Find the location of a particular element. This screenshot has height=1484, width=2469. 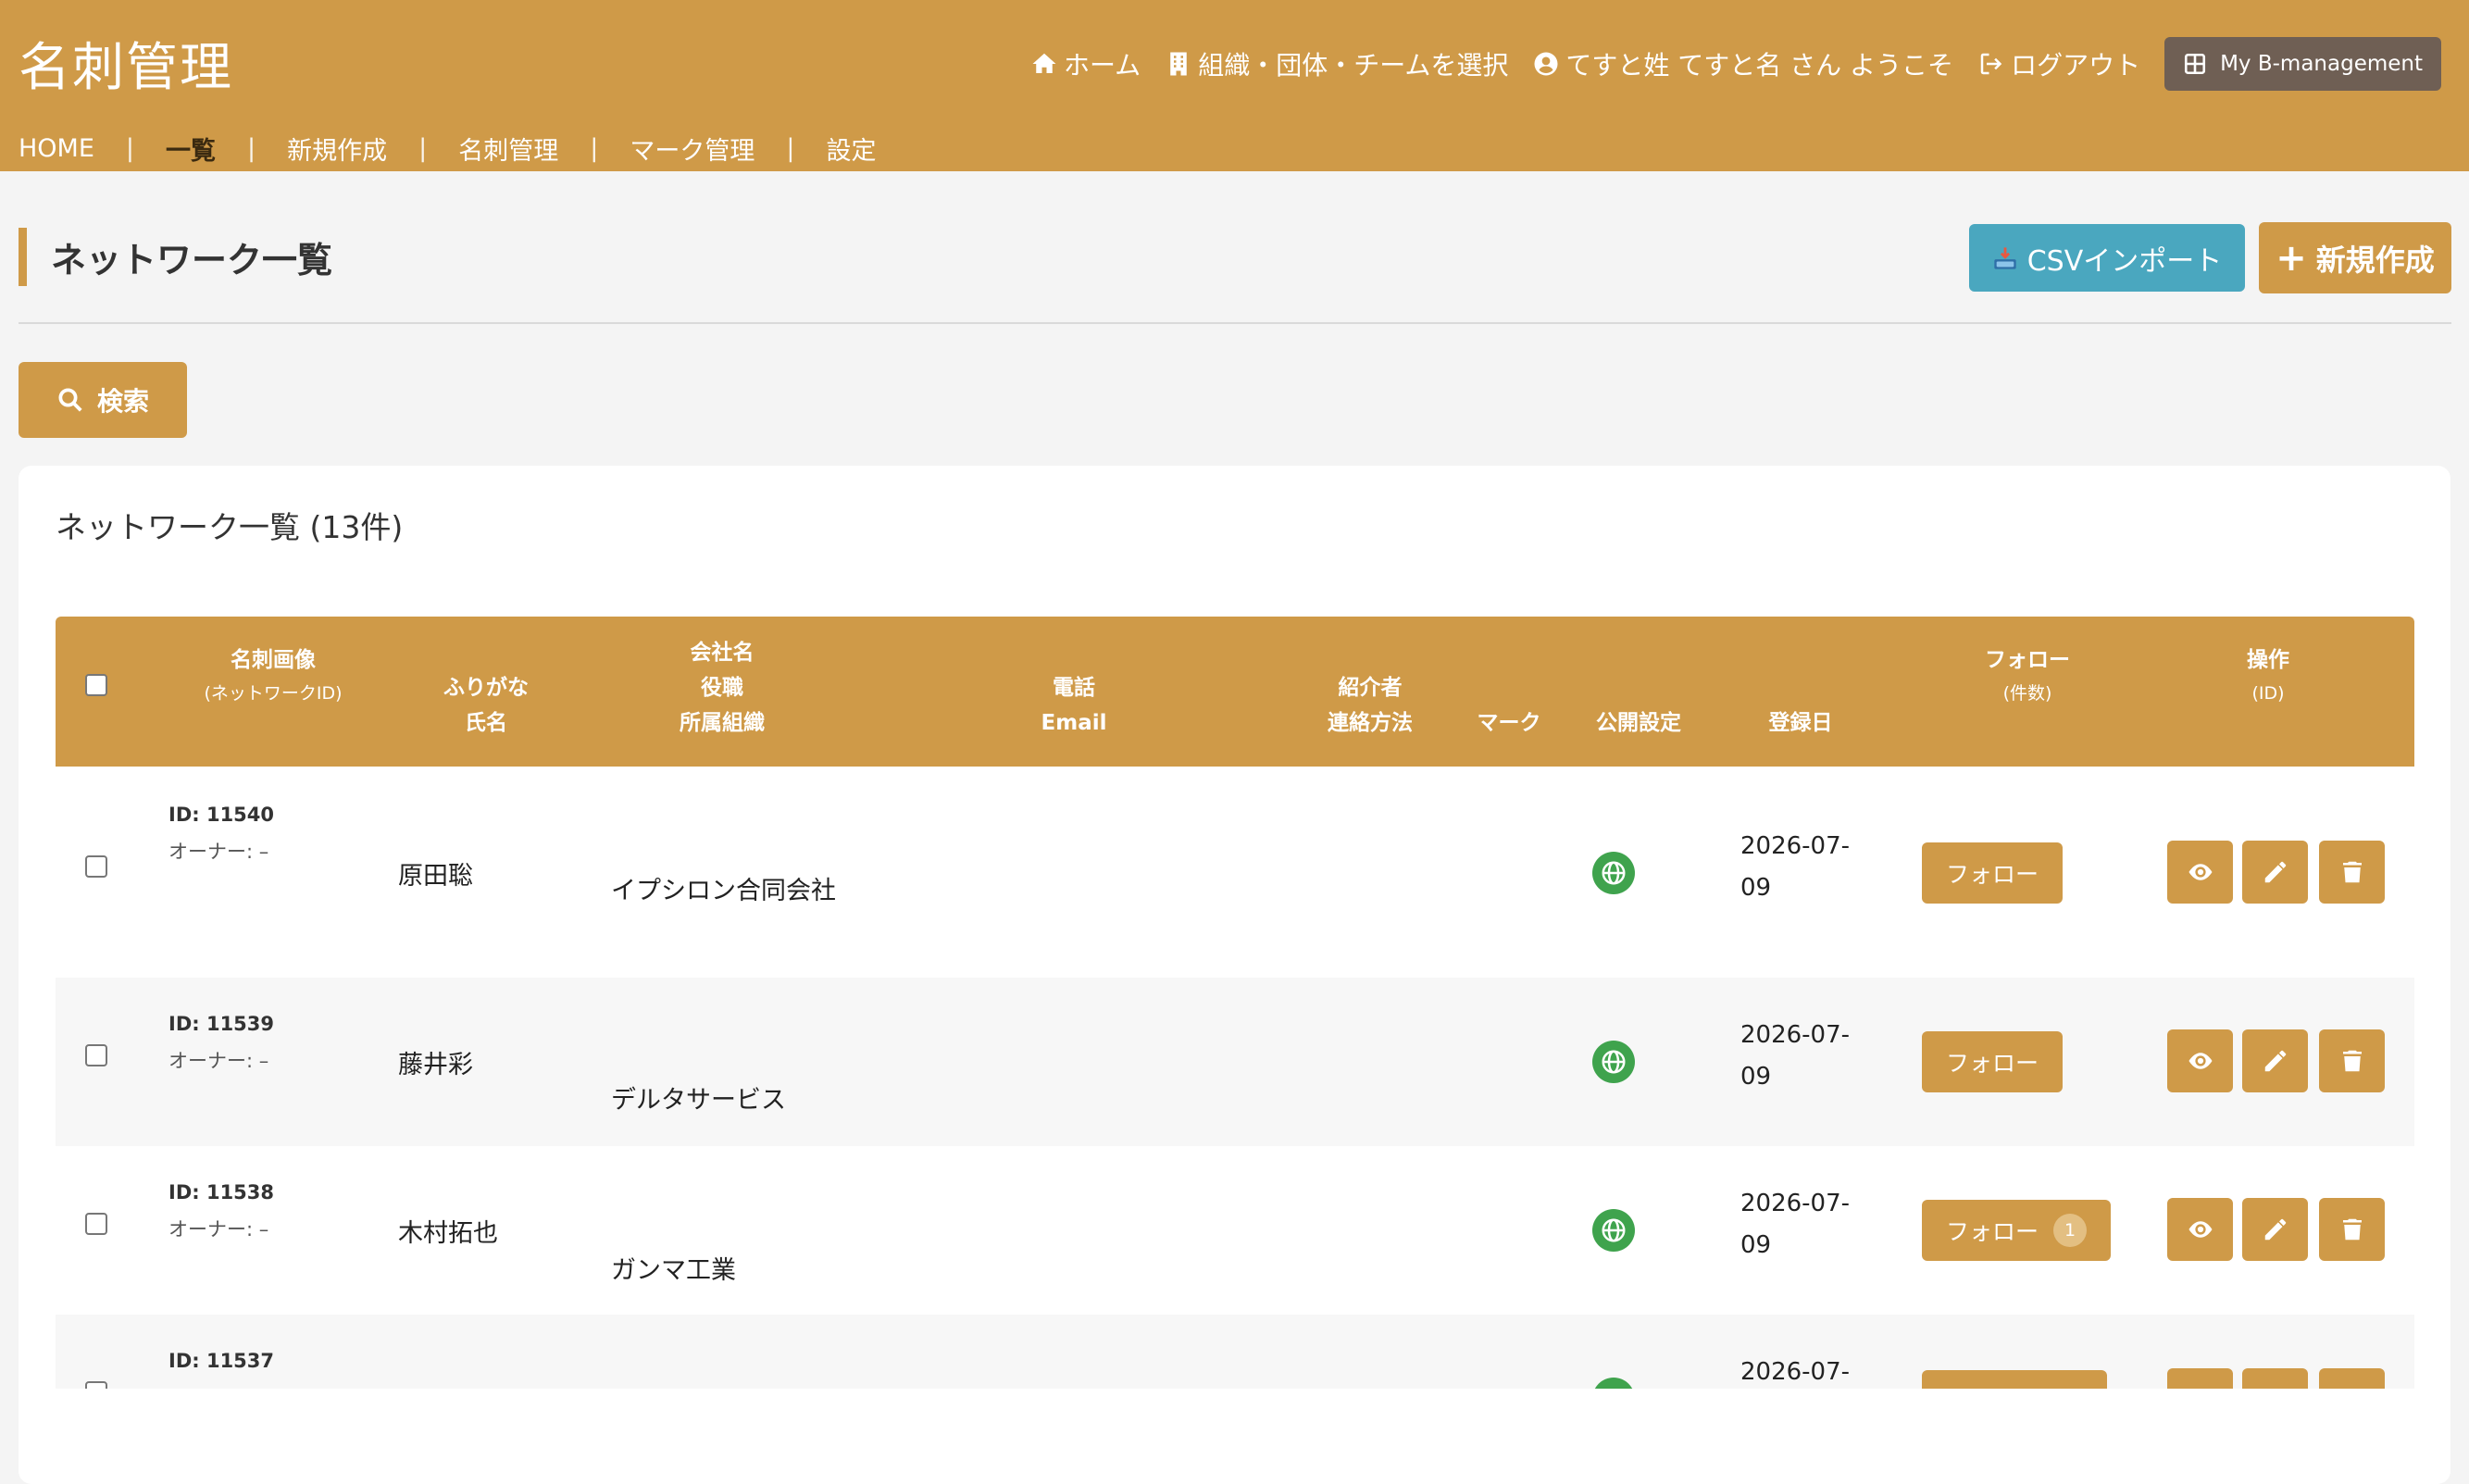

col-mark: マーク is located at coordinates (1509, 723).